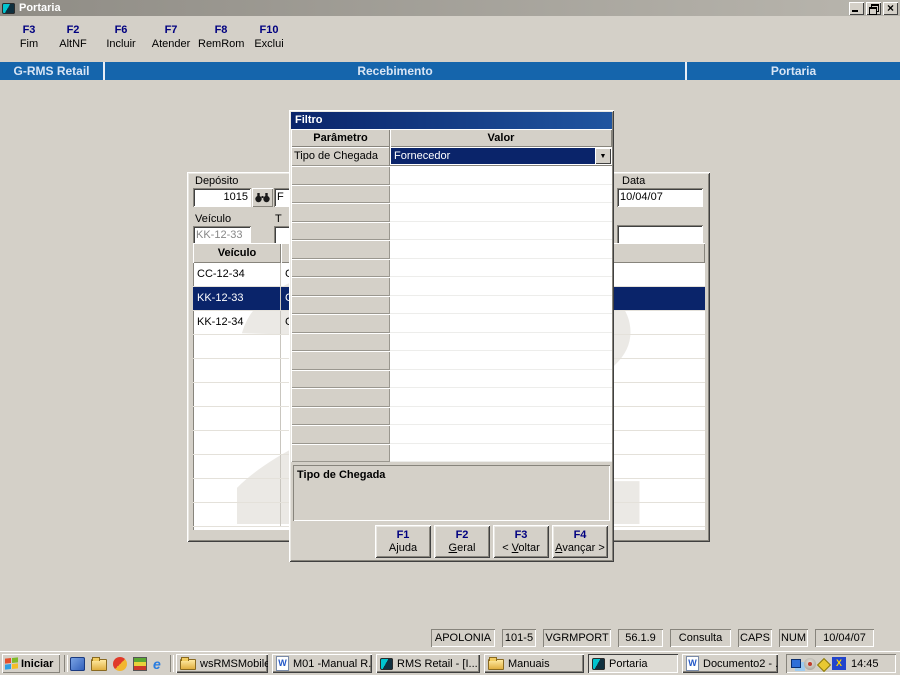  Describe the element at coordinates (29, 37) in the screenshot. I see `toolbar-item-fim: F3 Fim` at that location.